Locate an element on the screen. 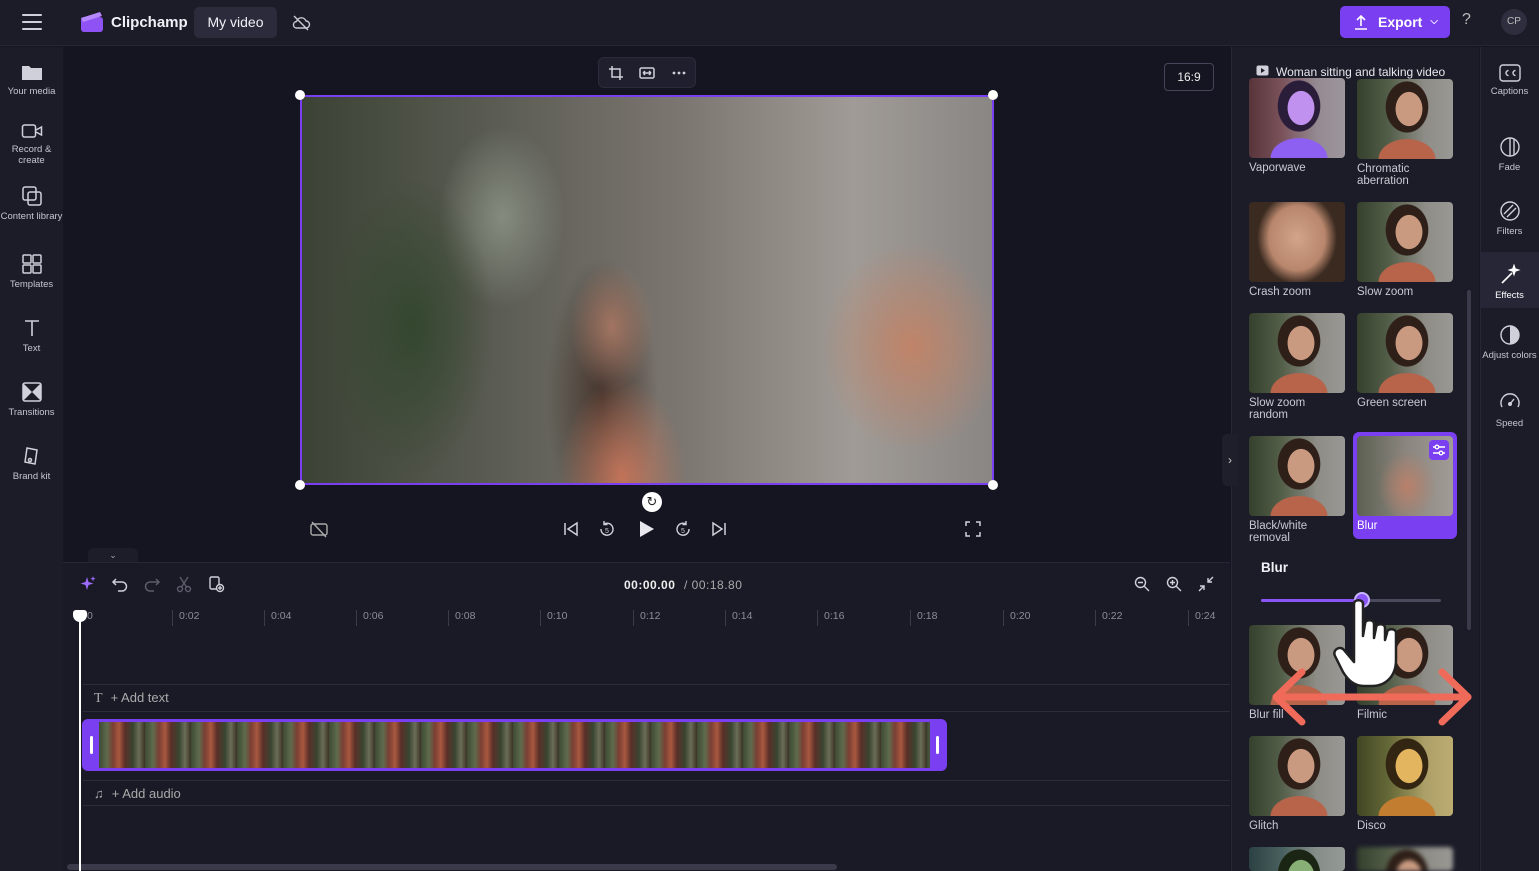 The width and height of the screenshot is (1539, 871). effect-slow-zoom-random: Slow zoom random is located at coordinates (1297, 367).